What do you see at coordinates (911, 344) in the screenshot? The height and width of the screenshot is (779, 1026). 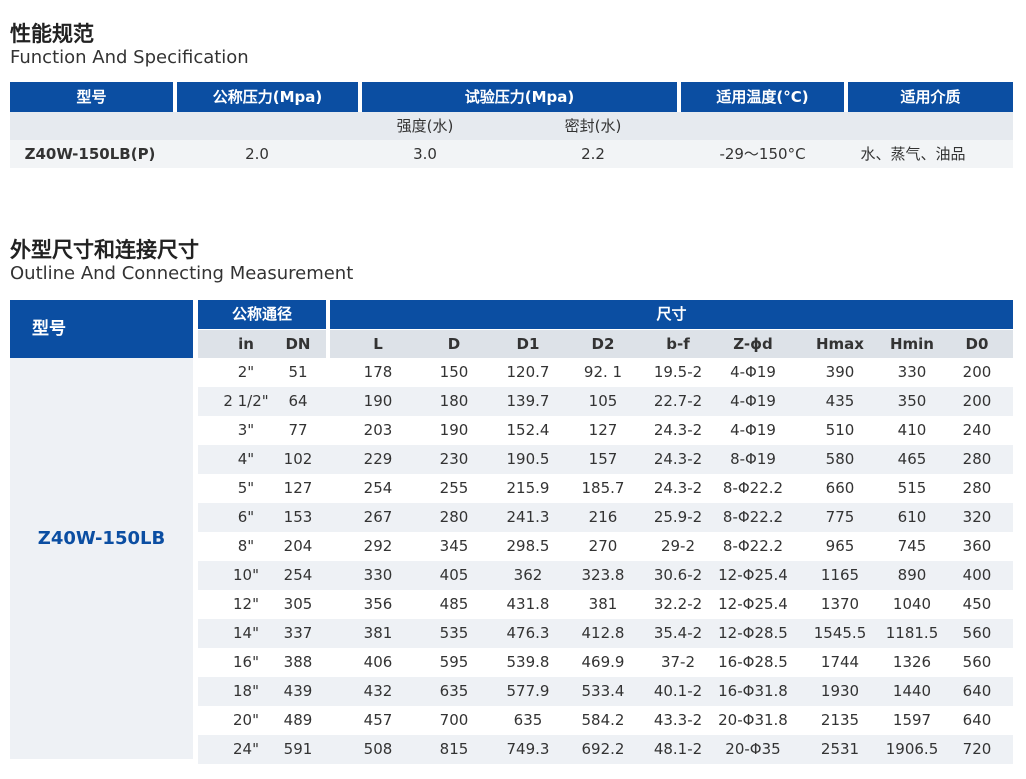 I see `col-header-hmin: Hmin` at bounding box center [911, 344].